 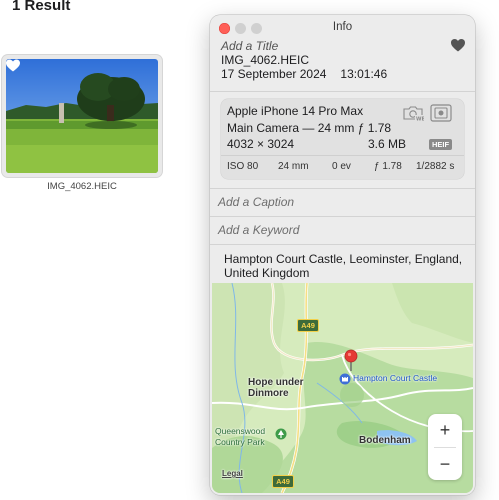 What do you see at coordinates (441, 144) in the screenshot?
I see `format-badge: HEIF` at bounding box center [441, 144].